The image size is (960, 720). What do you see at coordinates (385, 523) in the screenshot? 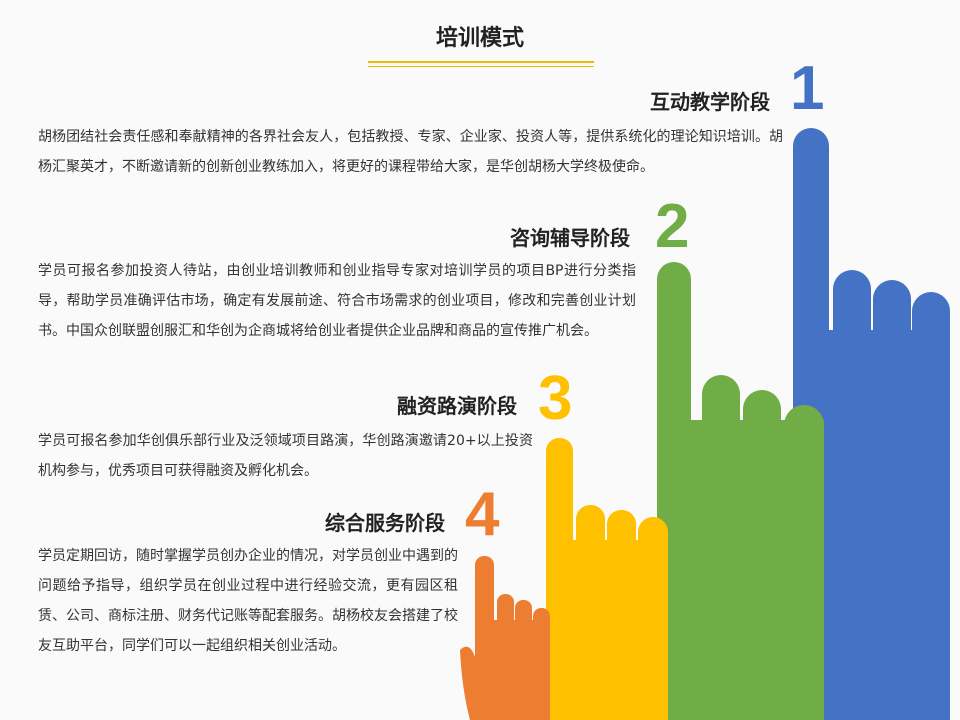
I see `stage-4-heading: 综合服务阶段` at bounding box center [385, 523].